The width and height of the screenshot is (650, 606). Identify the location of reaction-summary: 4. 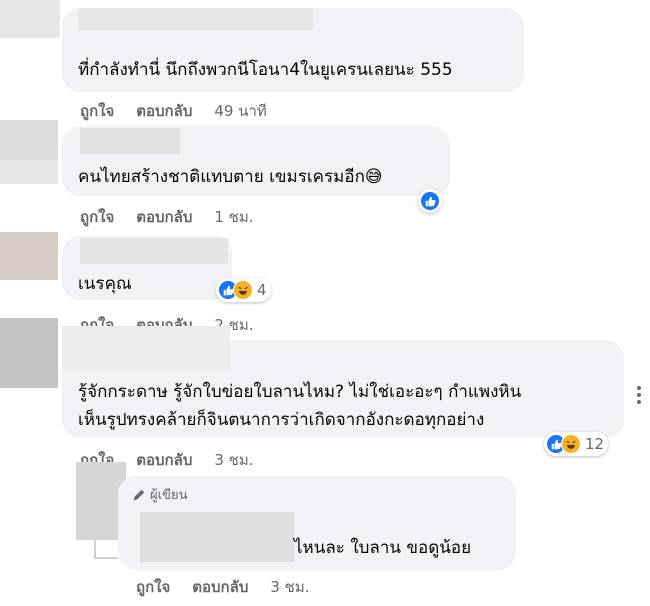
(243, 290).